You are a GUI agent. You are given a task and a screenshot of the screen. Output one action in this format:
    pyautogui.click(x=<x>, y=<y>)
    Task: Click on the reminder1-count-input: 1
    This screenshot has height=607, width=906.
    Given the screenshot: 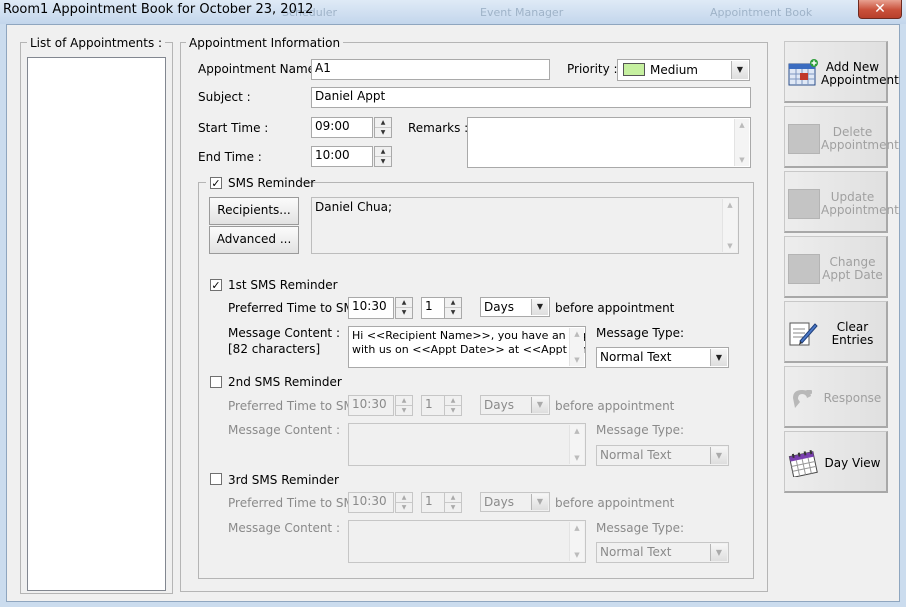 What is the action you would take?
    pyautogui.click(x=433, y=308)
    